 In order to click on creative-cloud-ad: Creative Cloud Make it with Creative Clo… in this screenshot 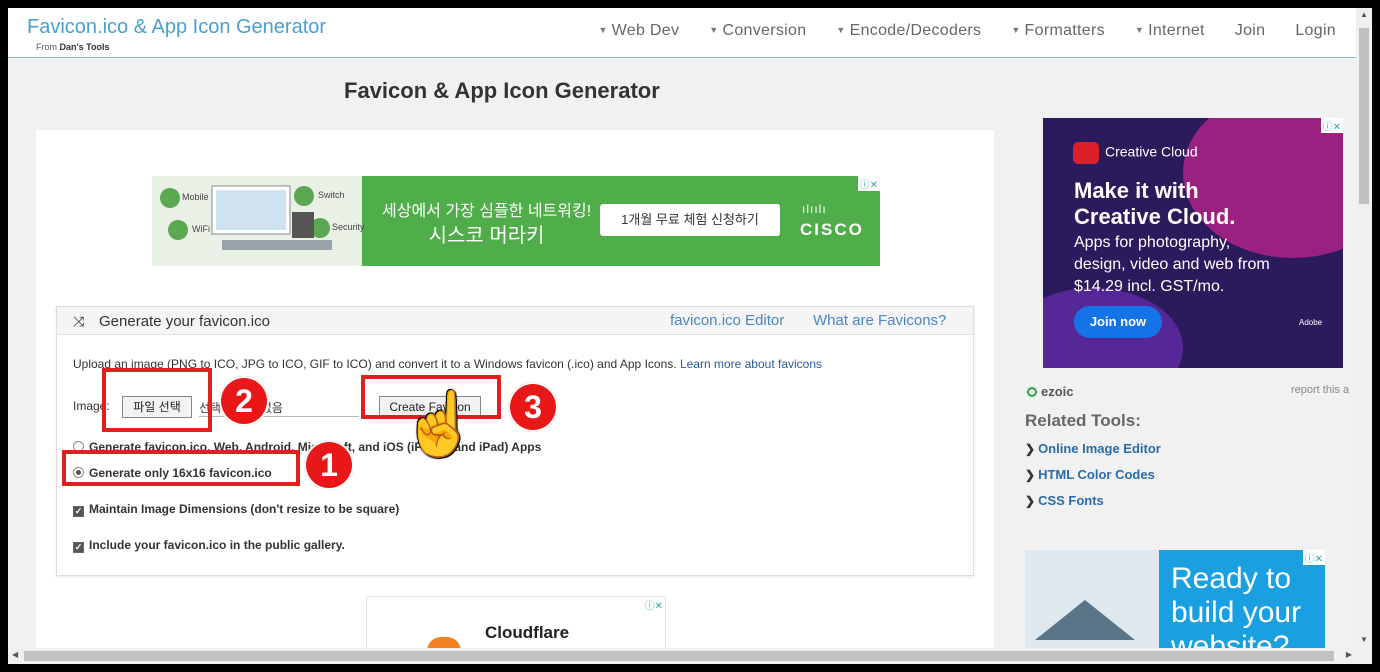, I will do `click(1193, 243)`.